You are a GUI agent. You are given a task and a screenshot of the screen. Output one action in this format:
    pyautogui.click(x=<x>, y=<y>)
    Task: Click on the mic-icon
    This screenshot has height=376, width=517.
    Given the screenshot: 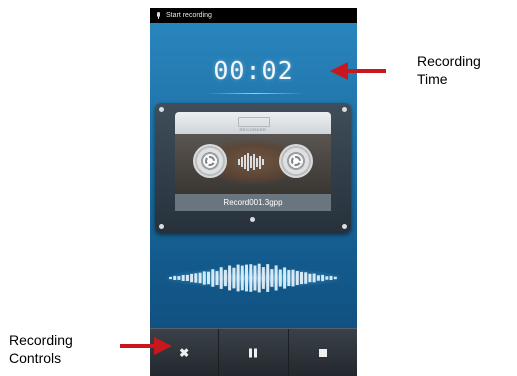 What is the action you would take?
    pyautogui.click(x=158, y=15)
    